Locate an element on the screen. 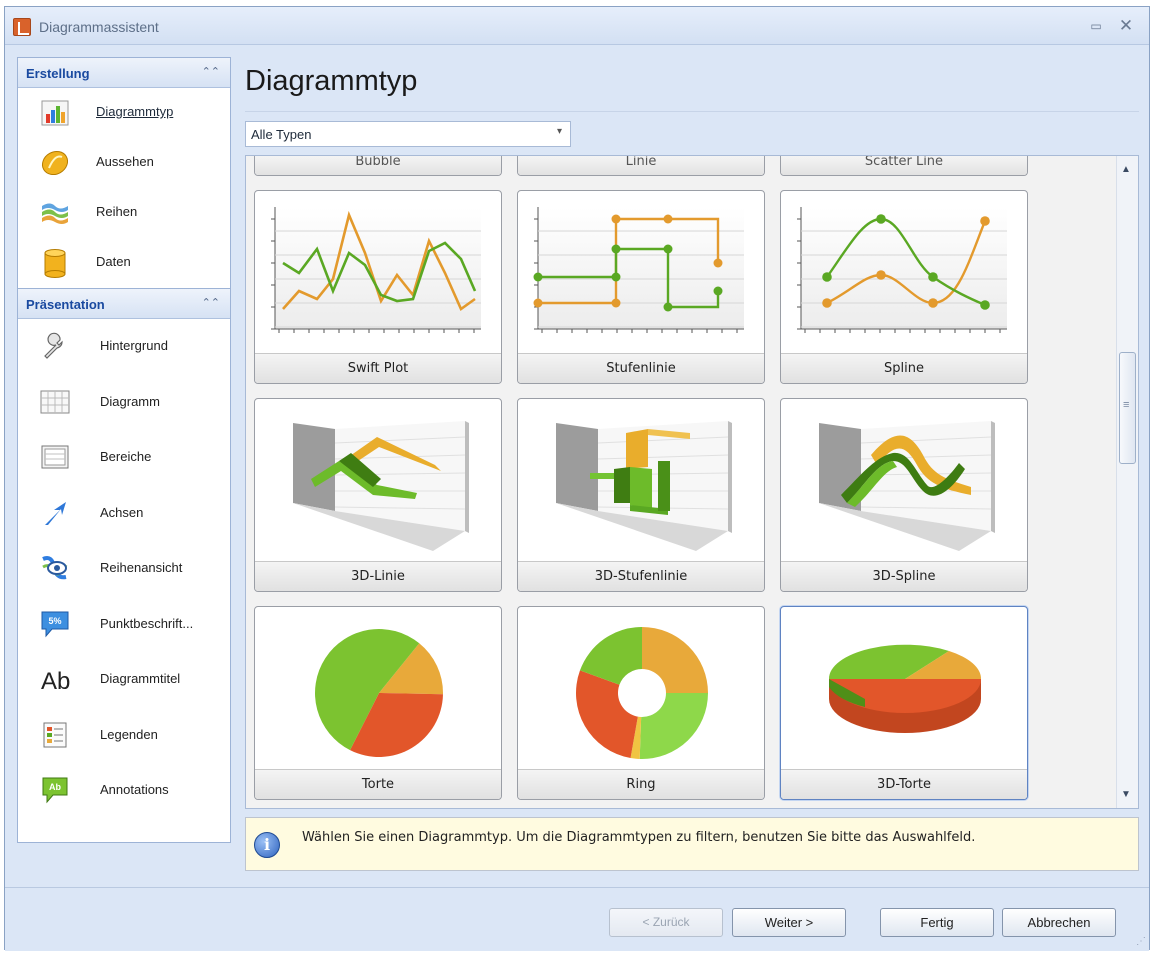 This screenshot has height=954, width=1154. chart-type-tile-spline: Spline is located at coordinates (904, 287).